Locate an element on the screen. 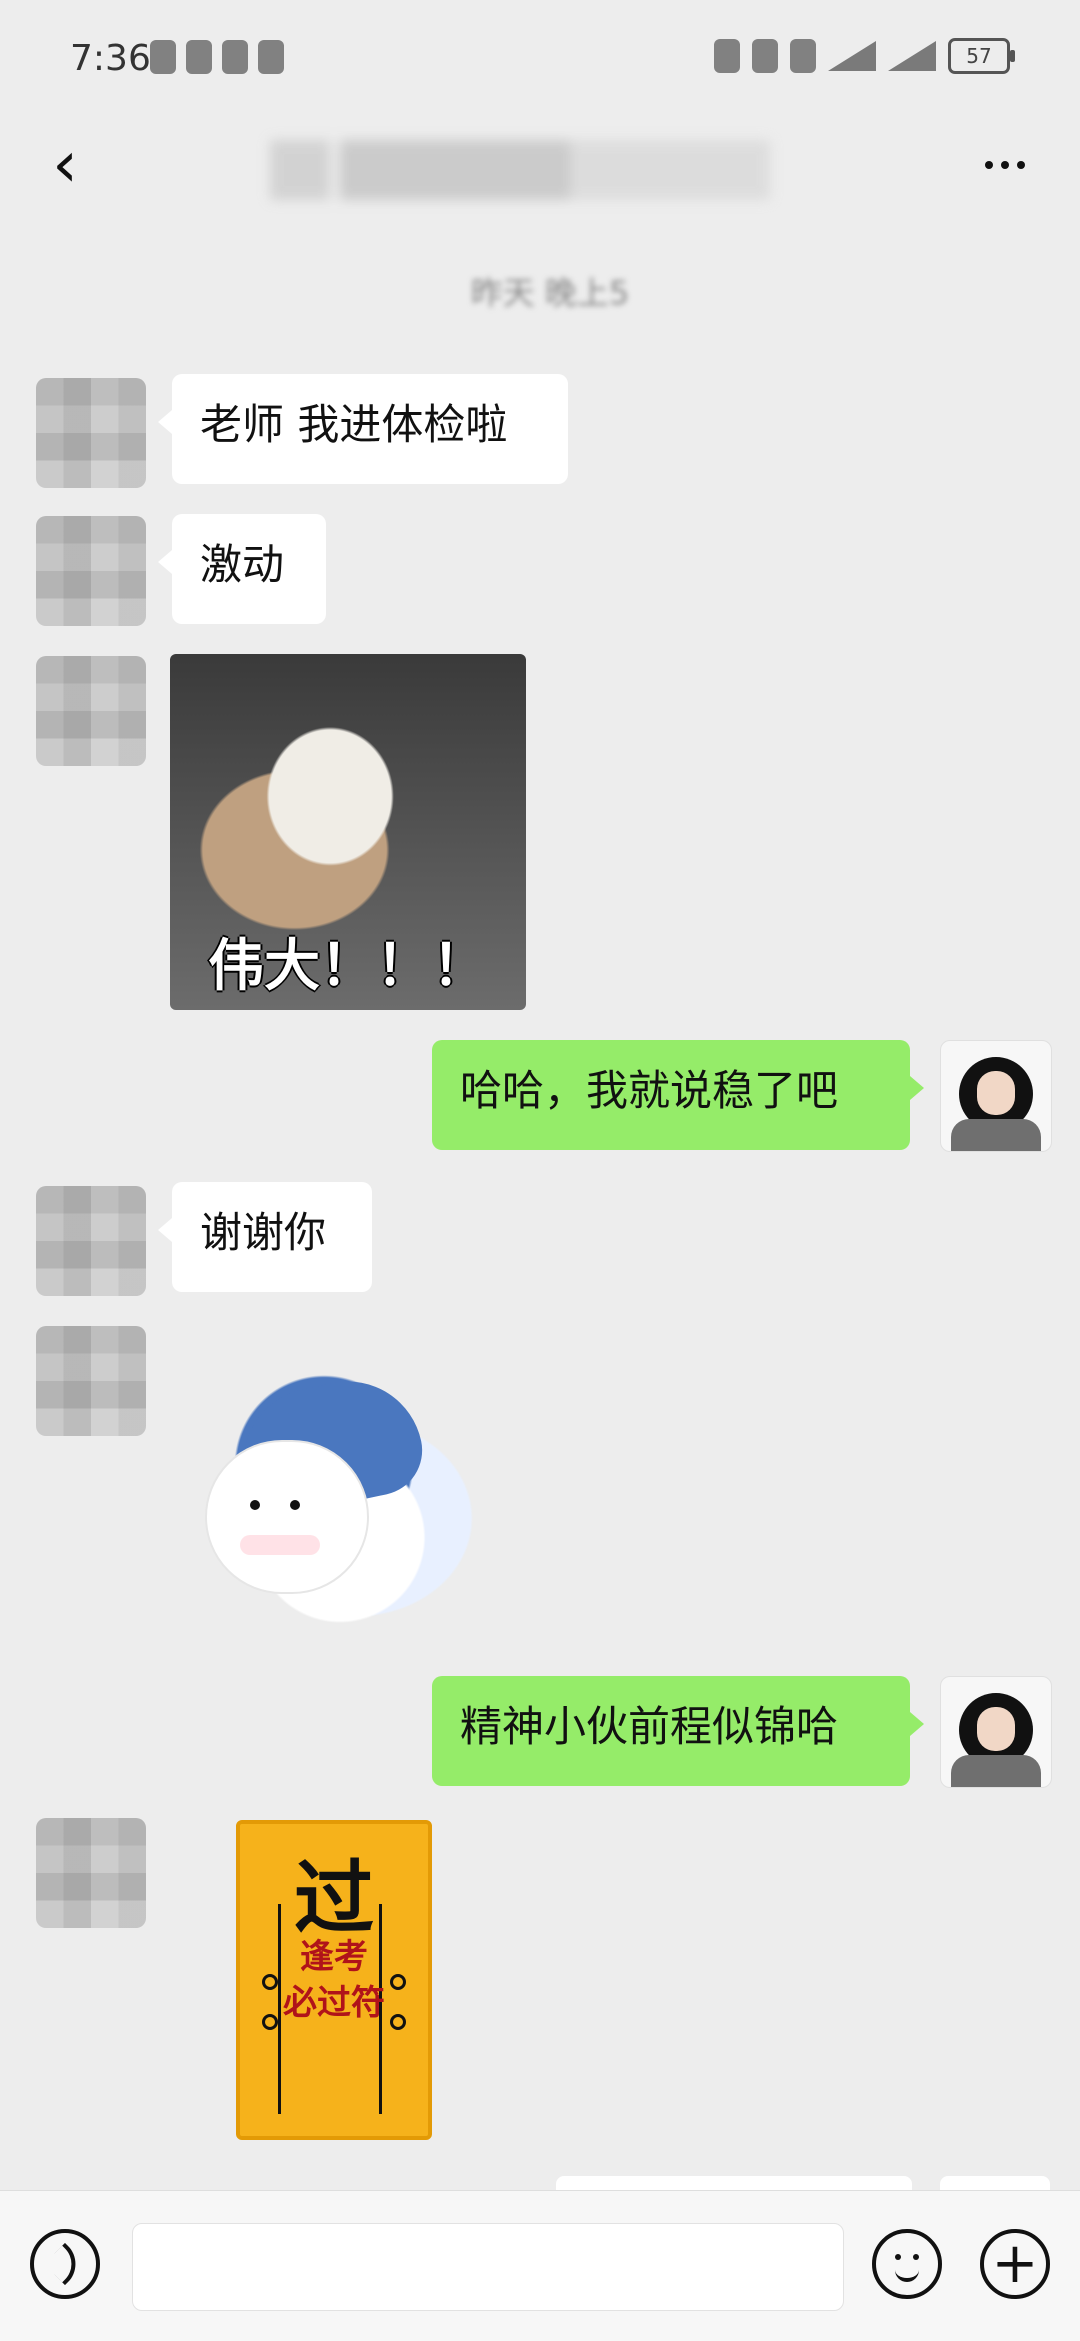  bluetooth-icon is located at coordinates (765, 56).